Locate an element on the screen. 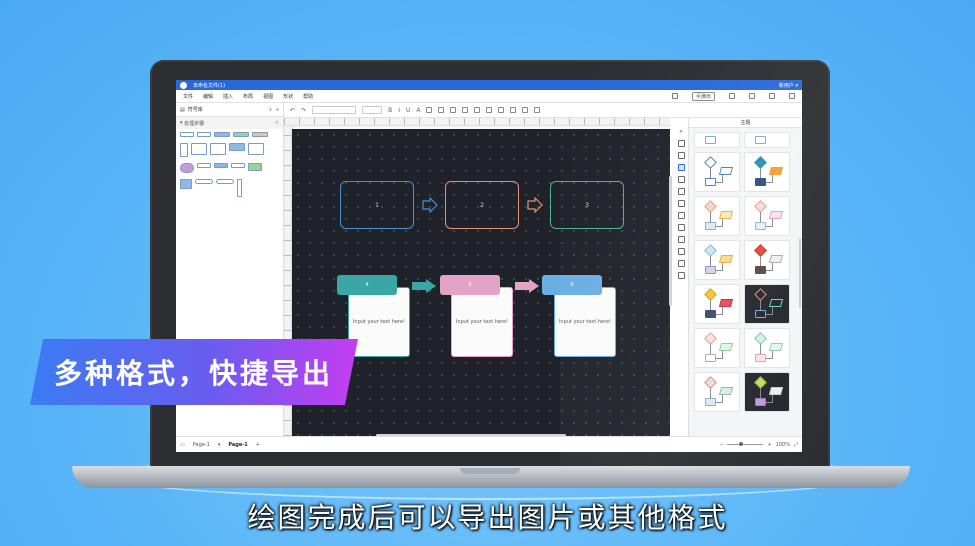  section-header: ▾ 处理步骤 × is located at coordinates (229, 123).